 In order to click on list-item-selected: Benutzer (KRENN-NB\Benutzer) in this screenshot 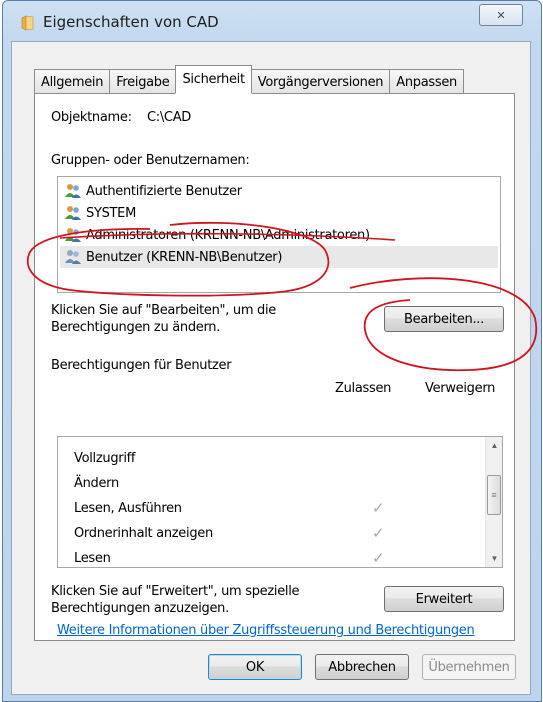, I will do `click(279, 257)`.